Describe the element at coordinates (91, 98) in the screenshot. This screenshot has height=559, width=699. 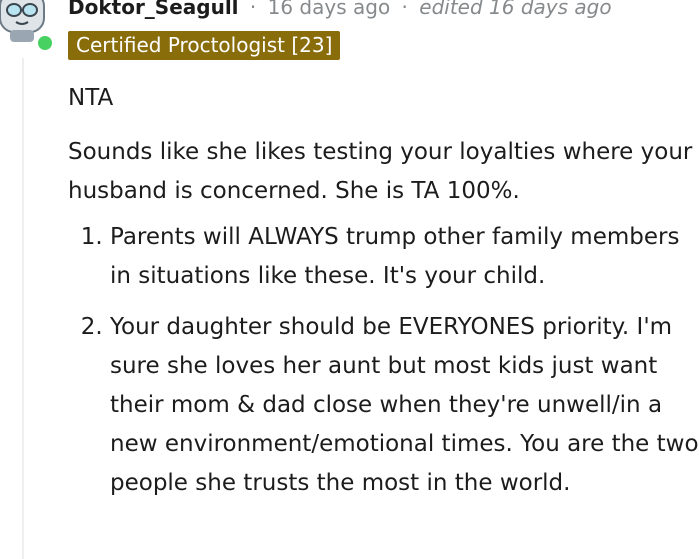
I see `comment-paragraph: NTA` at that location.